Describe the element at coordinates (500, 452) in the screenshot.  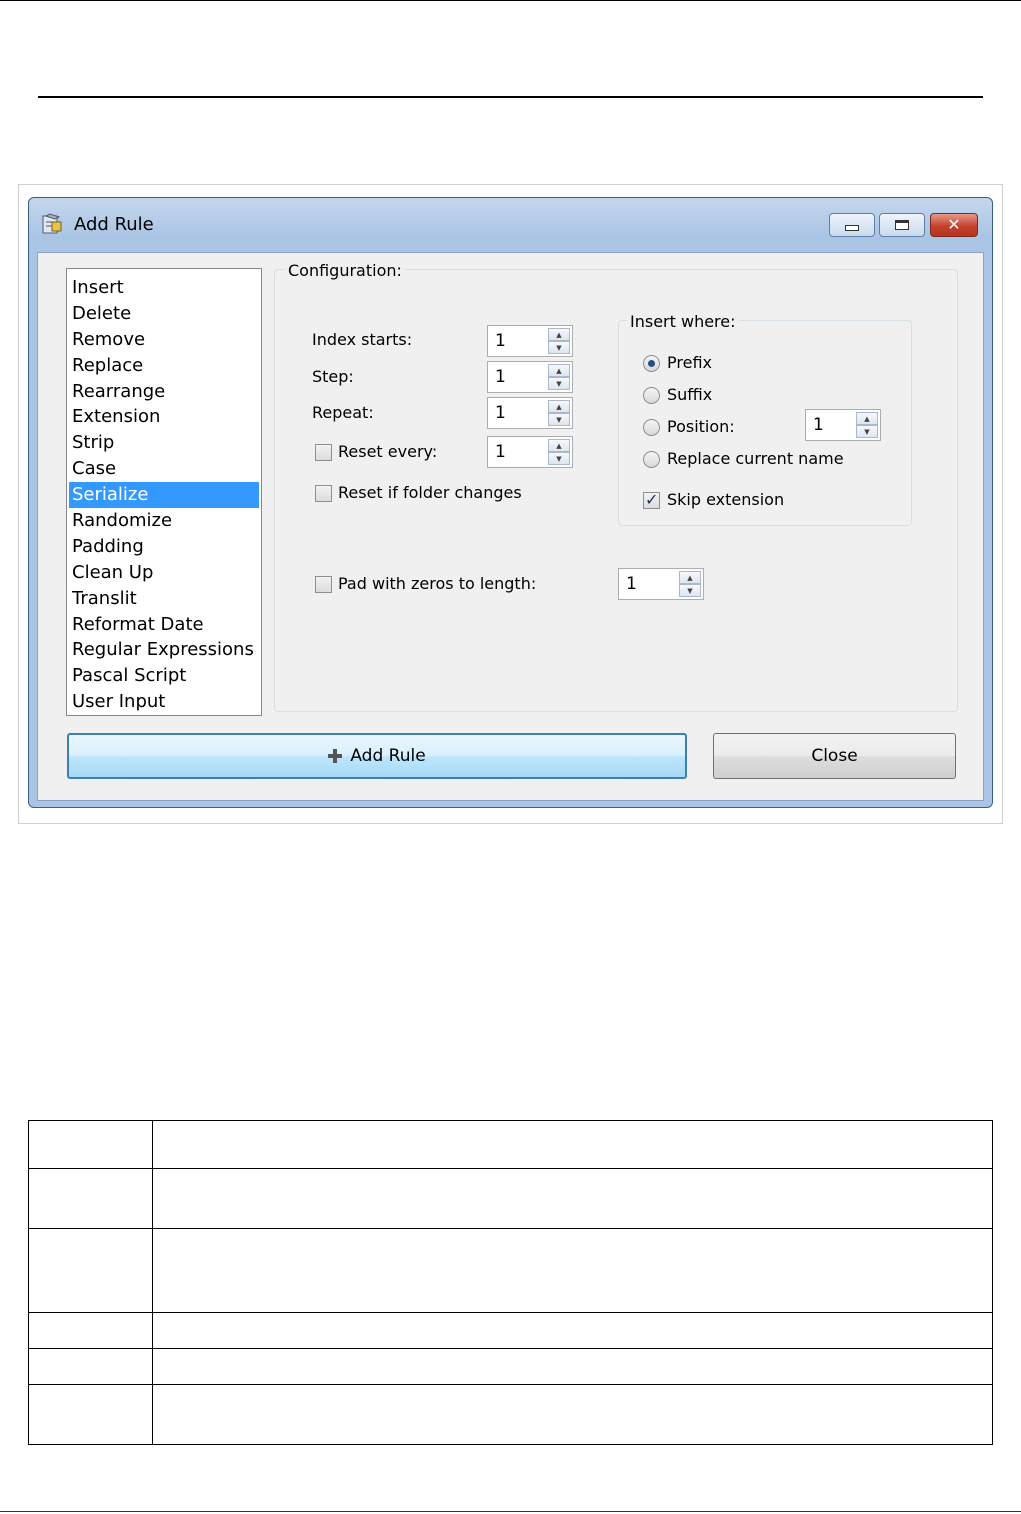
I see `reset-every-value: 1` at that location.